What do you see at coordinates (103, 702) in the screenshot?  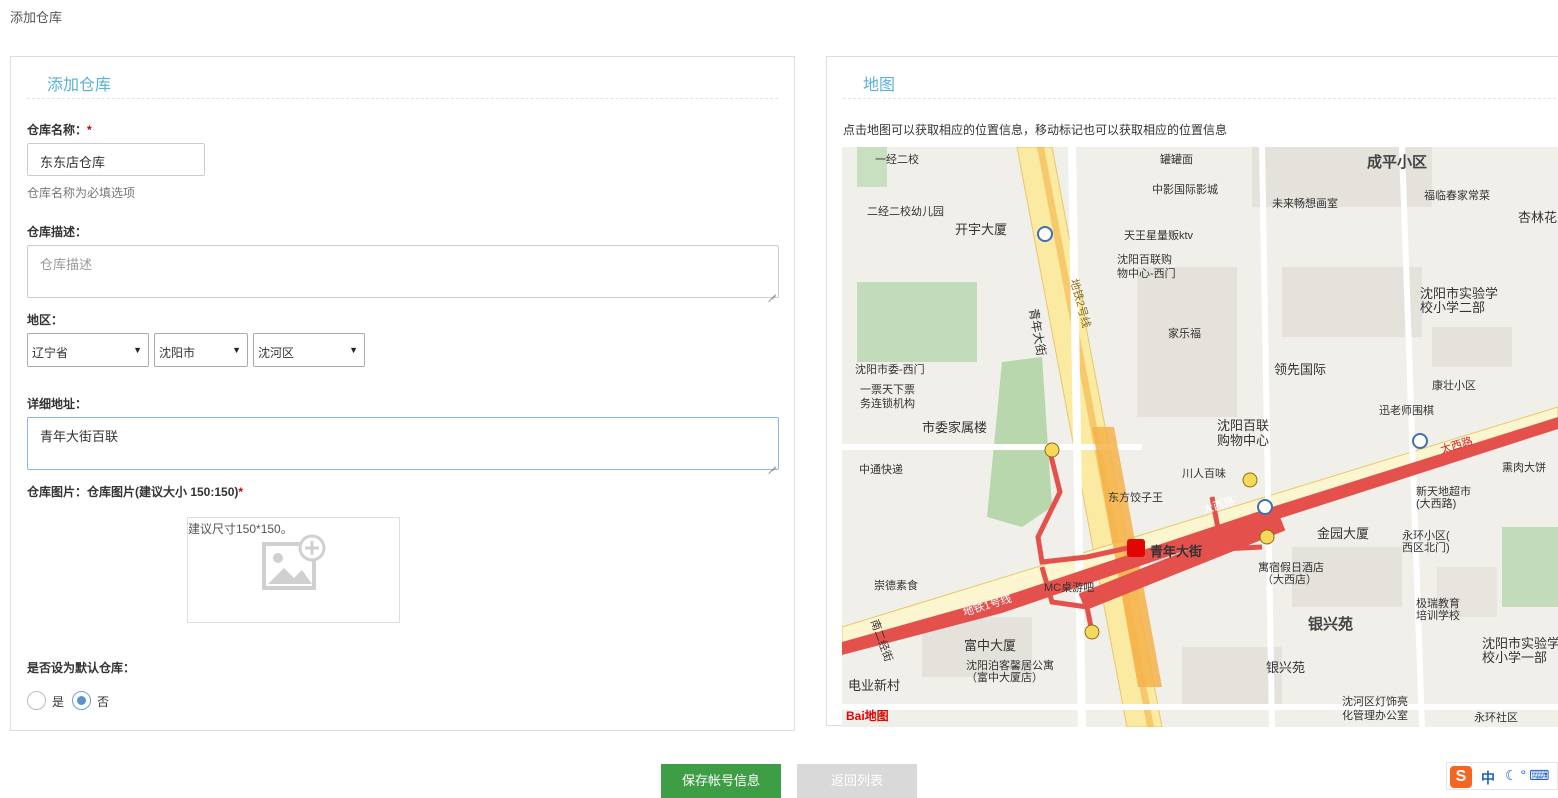 I see `default-no-label: 否` at bounding box center [103, 702].